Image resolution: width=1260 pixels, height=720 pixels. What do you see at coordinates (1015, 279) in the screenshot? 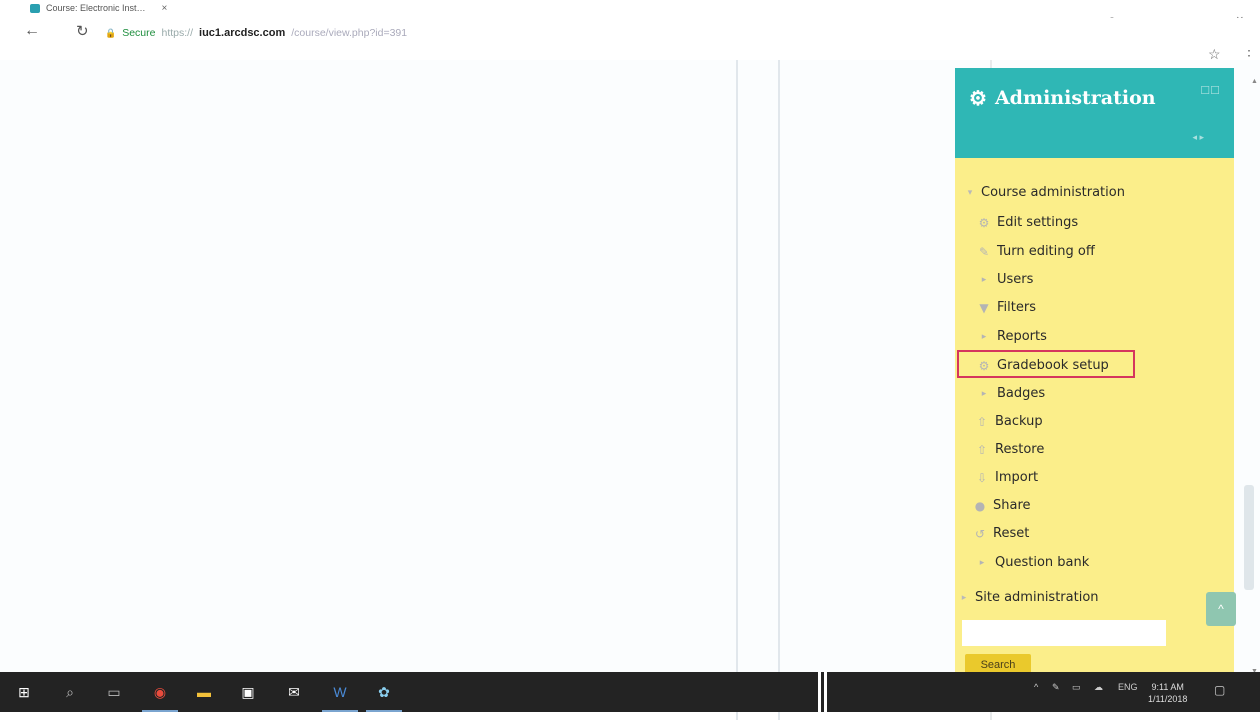
I see `menu-item-label: Users` at bounding box center [1015, 279].